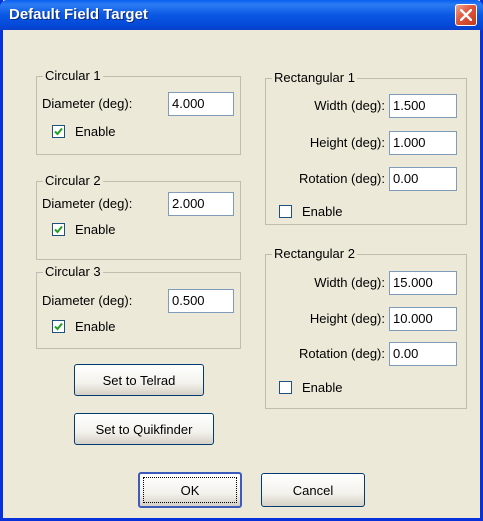 Image resolution: width=483 pixels, height=521 pixels. Describe the element at coordinates (73, 75) in the screenshot. I see `group-label: Circular 1` at that location.